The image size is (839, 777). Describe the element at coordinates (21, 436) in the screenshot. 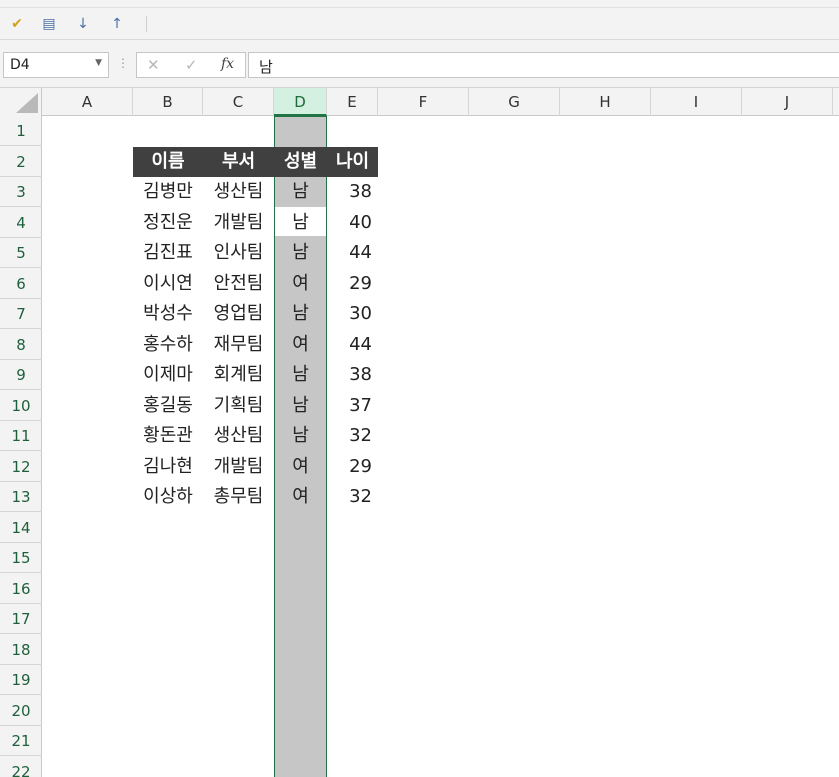

I see `row-header-11: 11` at that location.